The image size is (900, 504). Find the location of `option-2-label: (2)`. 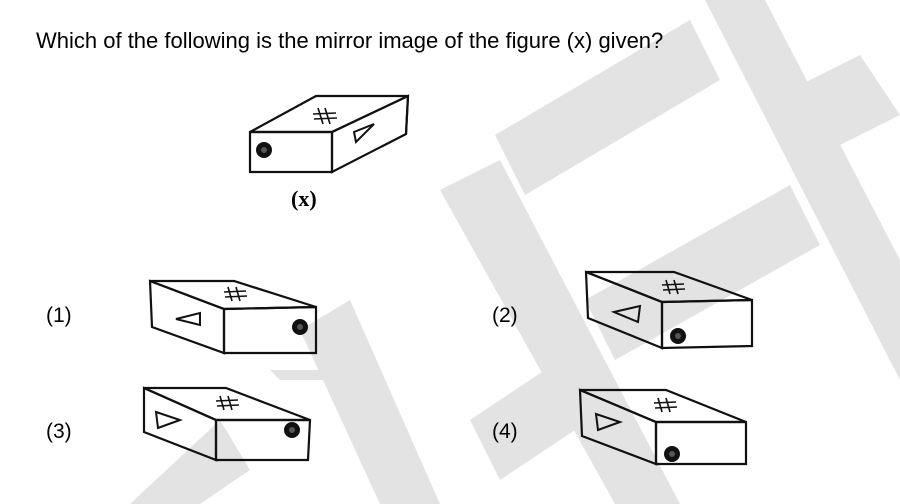

option-2-label: (2) is located at coordinates (505, 316).